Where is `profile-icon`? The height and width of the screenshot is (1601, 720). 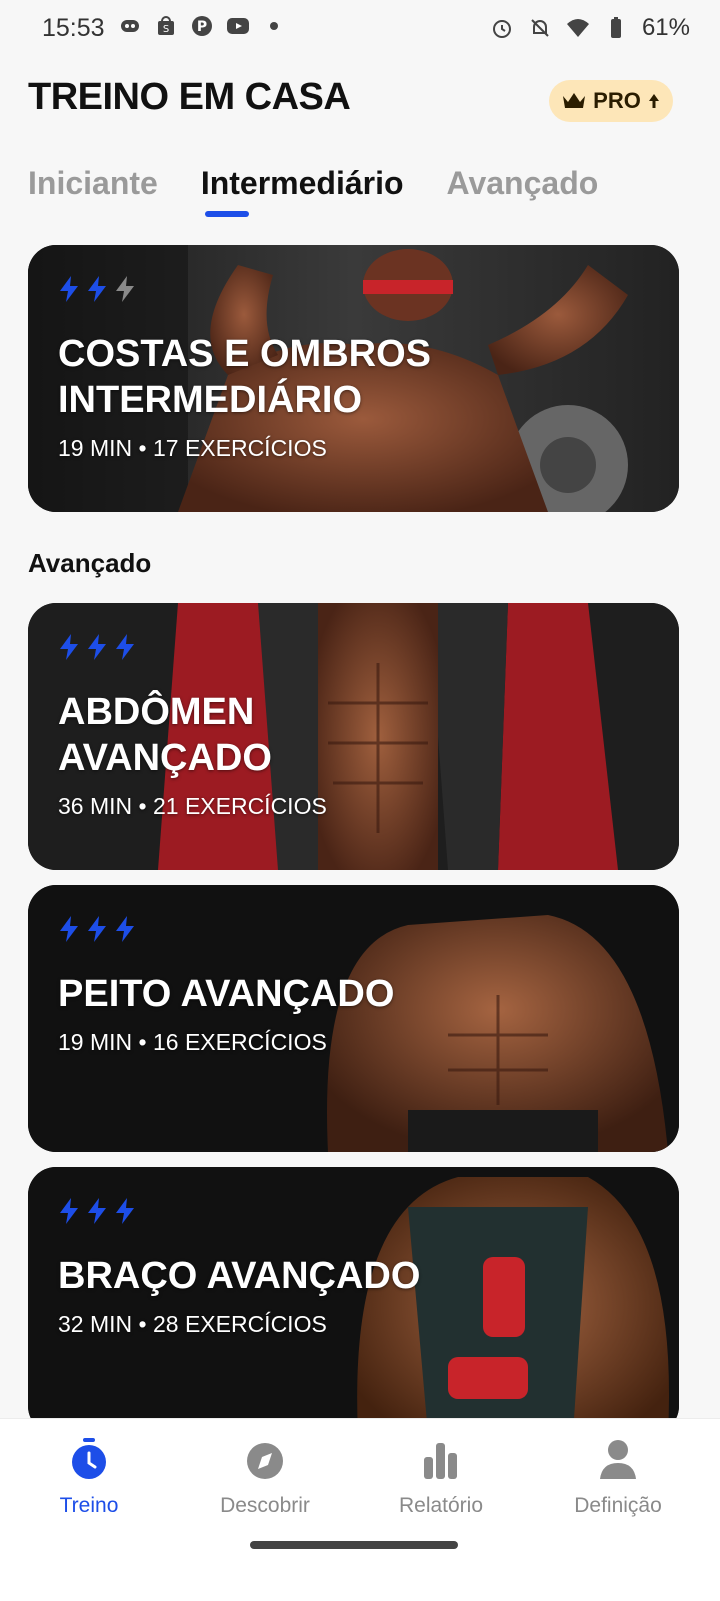
profile-icon is located at coordinates (618, 1459).